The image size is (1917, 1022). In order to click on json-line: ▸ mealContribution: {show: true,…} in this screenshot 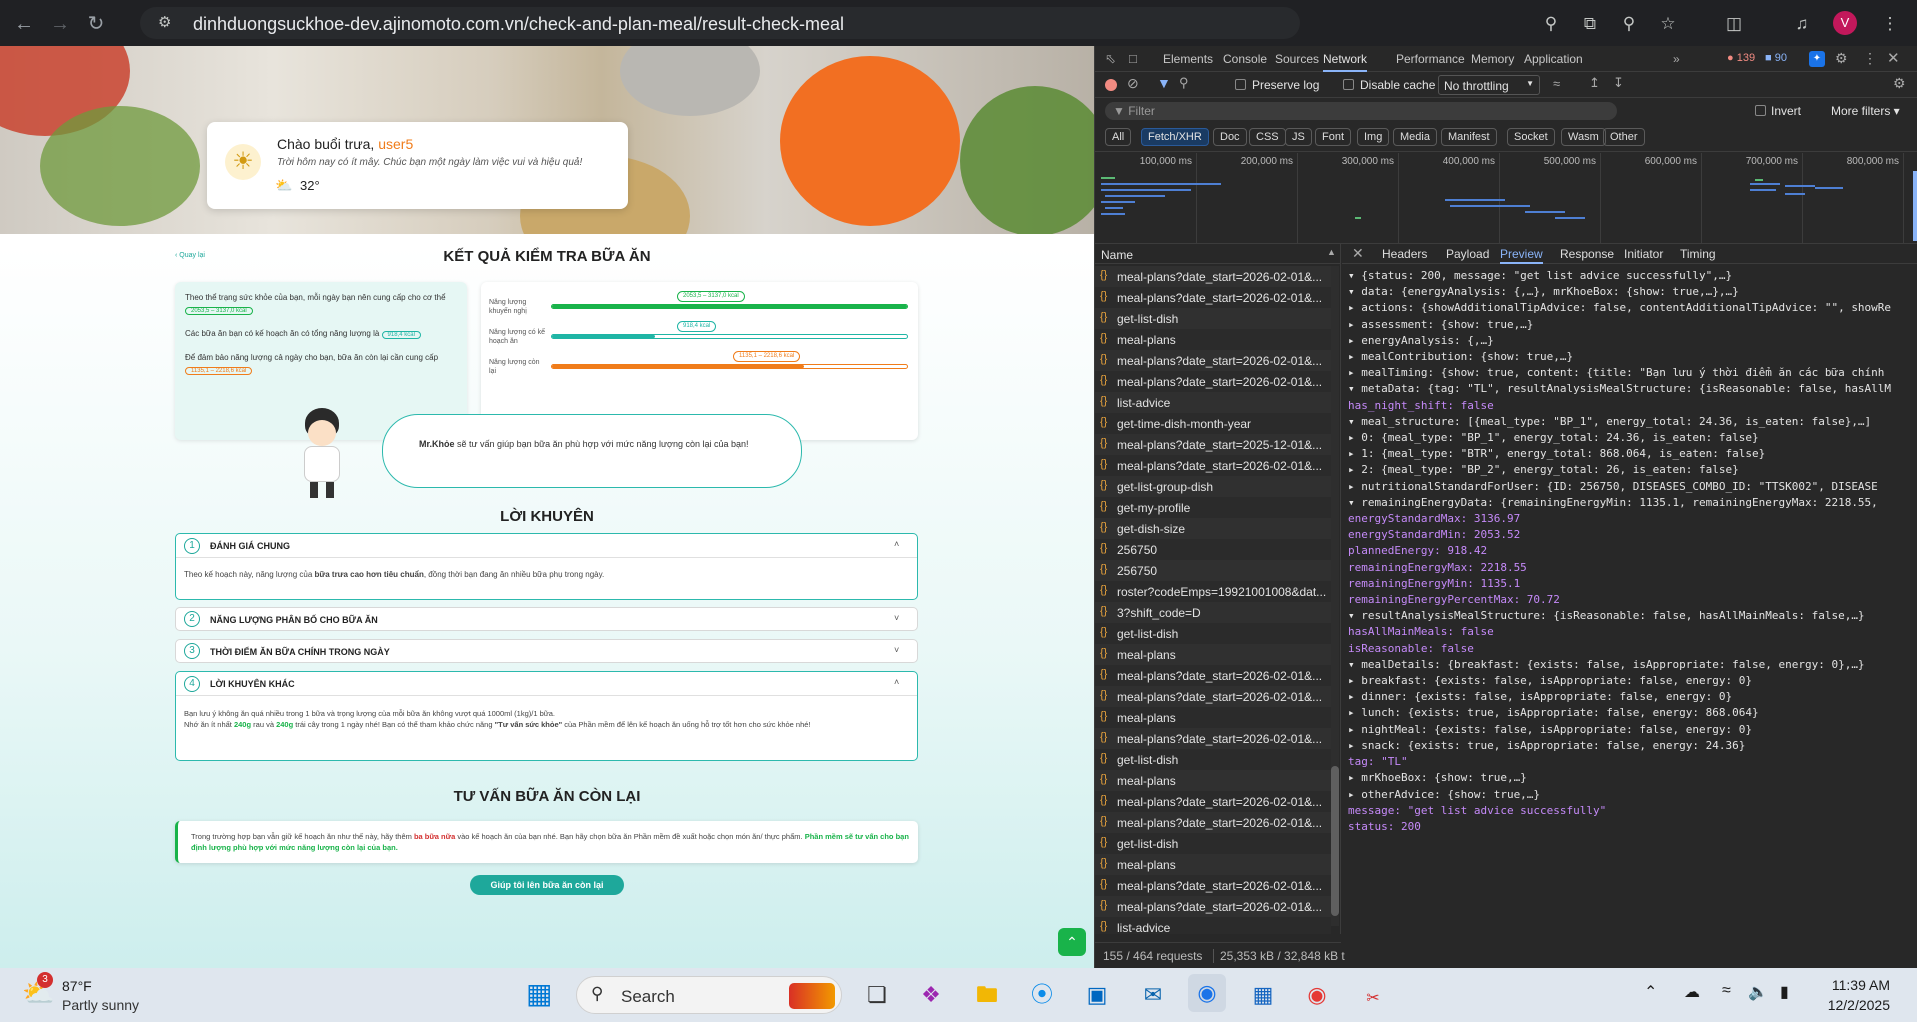, I will do `click(1632, 357)`.